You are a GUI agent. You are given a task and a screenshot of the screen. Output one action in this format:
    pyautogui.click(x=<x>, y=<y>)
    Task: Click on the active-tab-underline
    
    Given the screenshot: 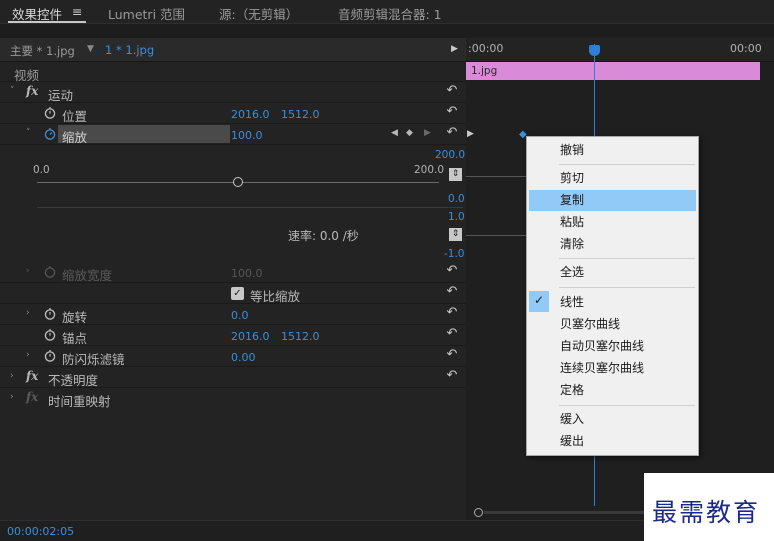 What is the action you would take?
    pyautogui.click(x=47, y=22)
    